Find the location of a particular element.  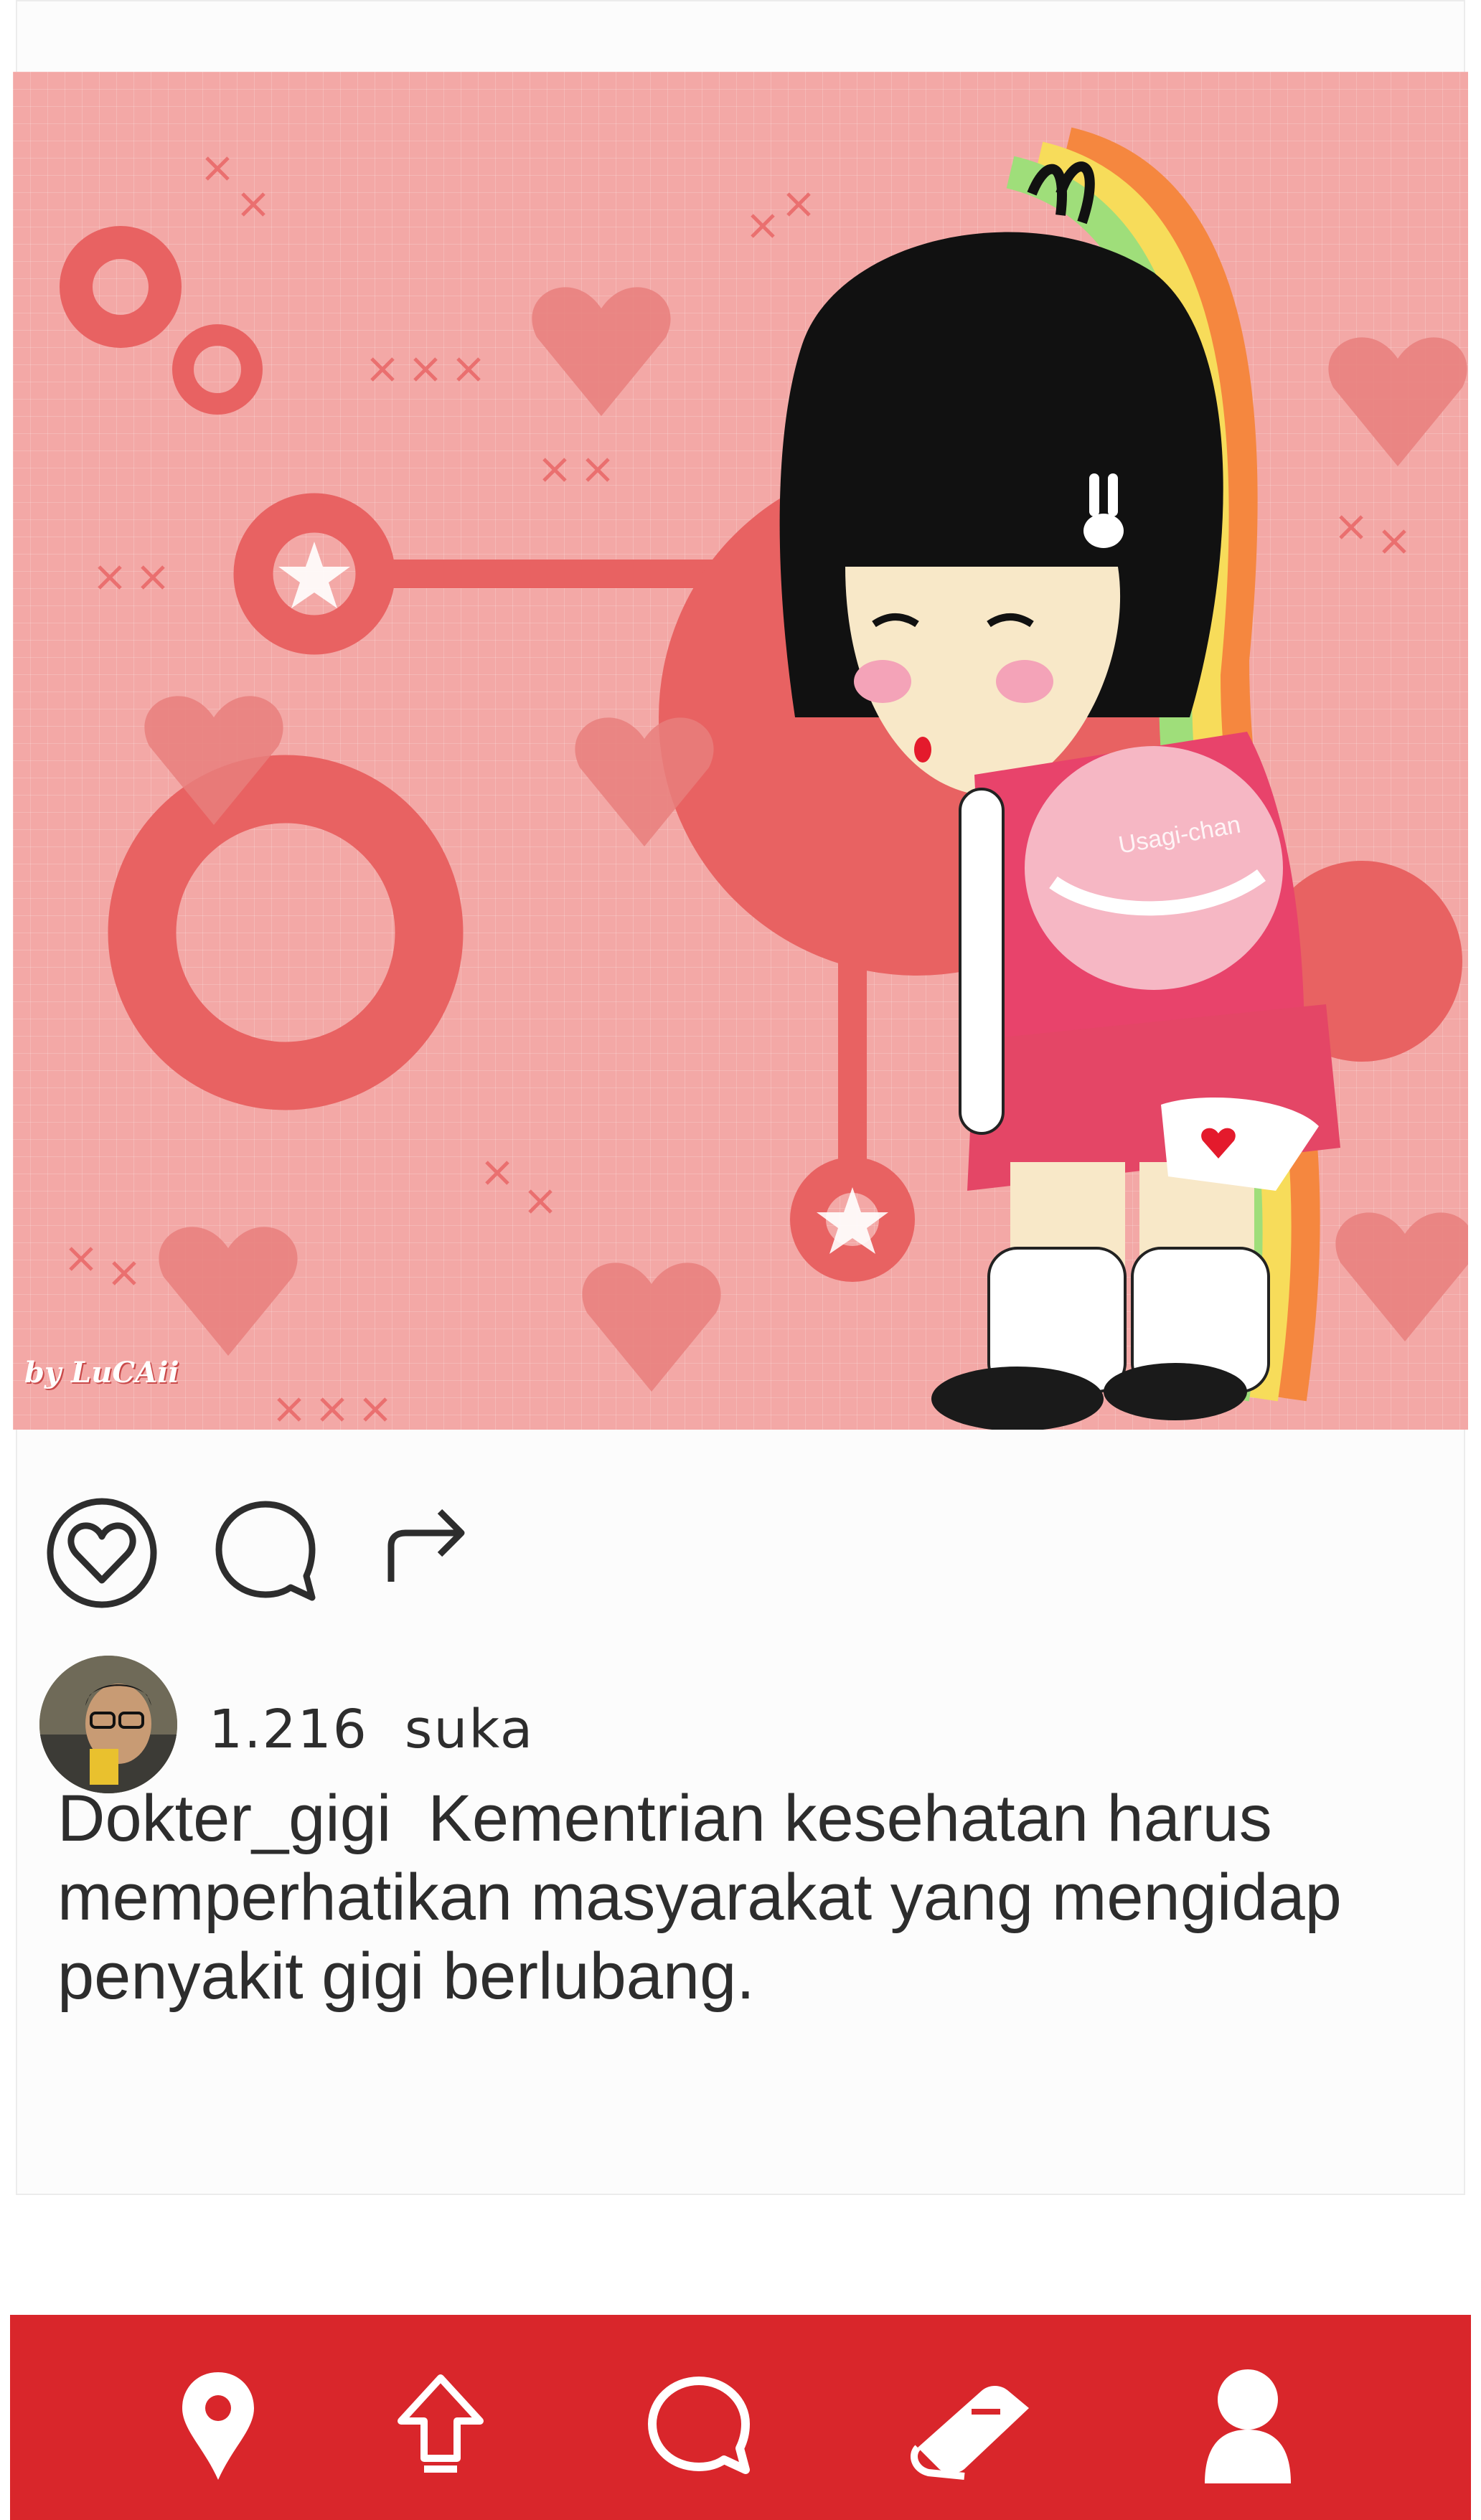

location-pin-icon is located at coordinates (218, 2426).